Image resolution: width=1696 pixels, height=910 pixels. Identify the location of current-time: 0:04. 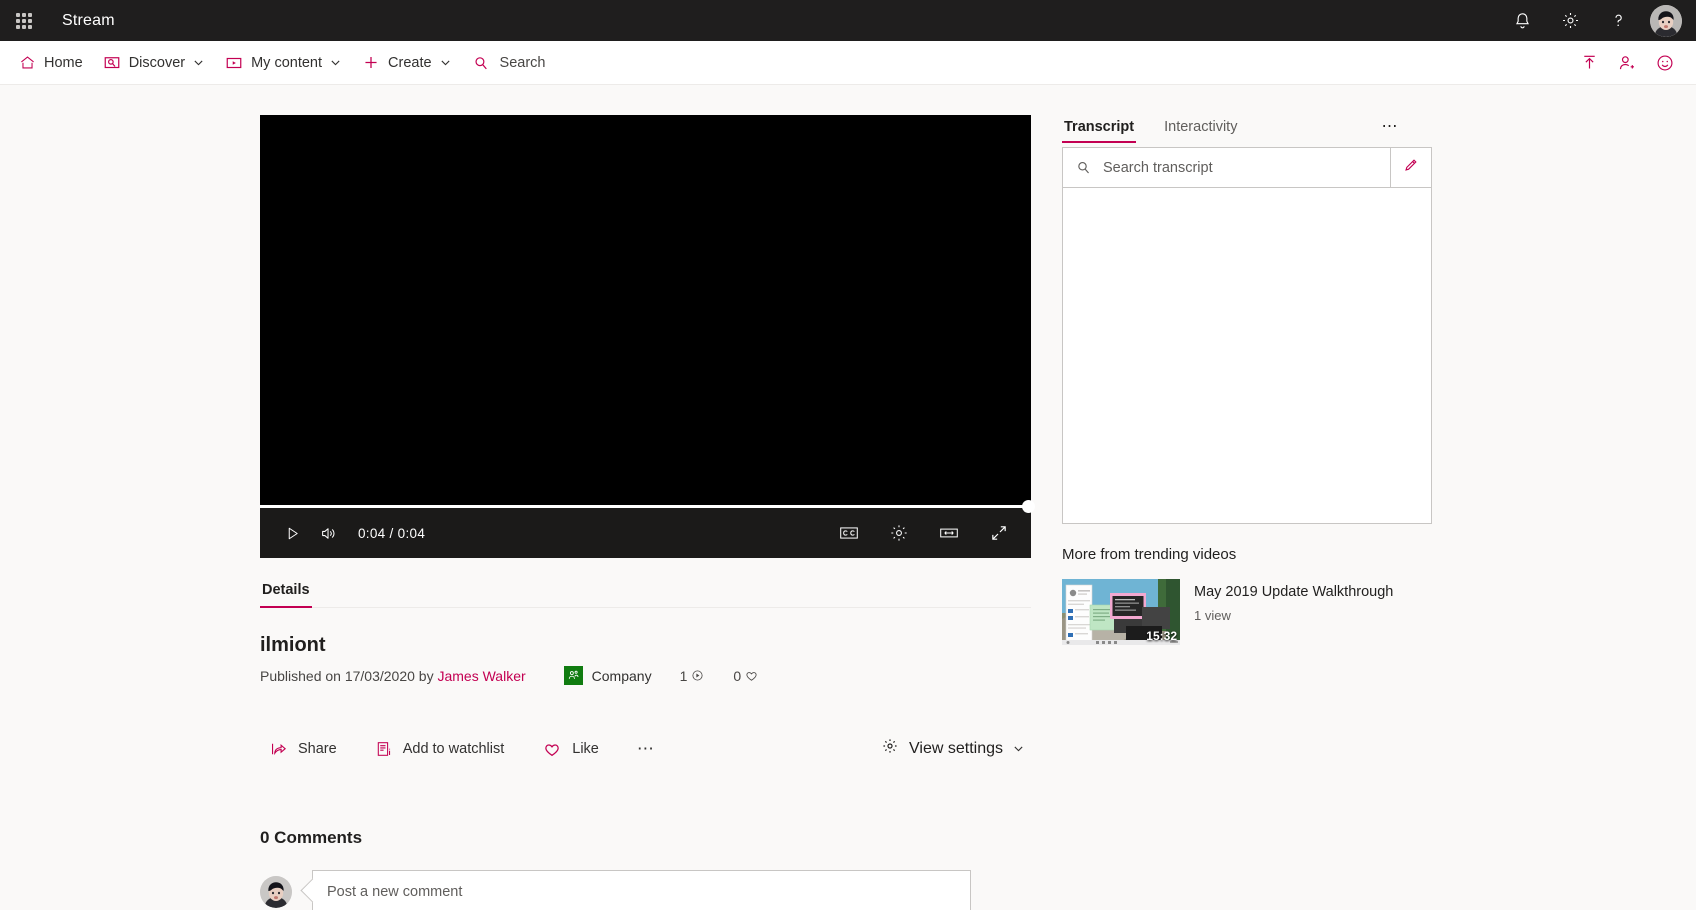
(372, 533).